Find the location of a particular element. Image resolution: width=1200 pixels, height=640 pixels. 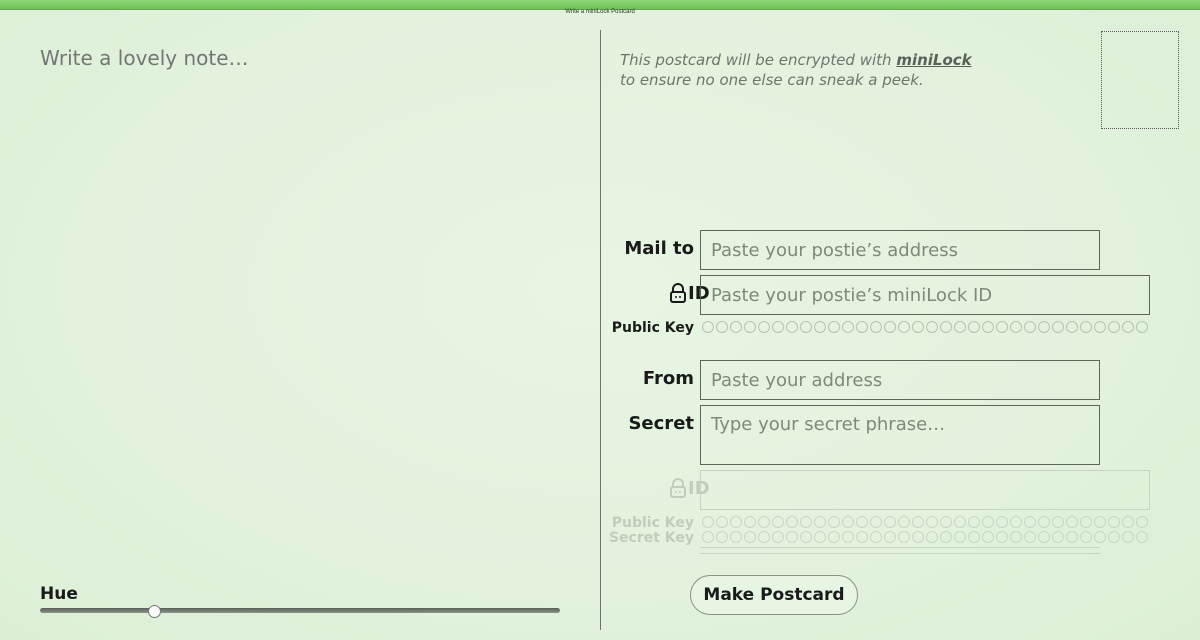

hue-slider-track is located at coordinates (300, 610).